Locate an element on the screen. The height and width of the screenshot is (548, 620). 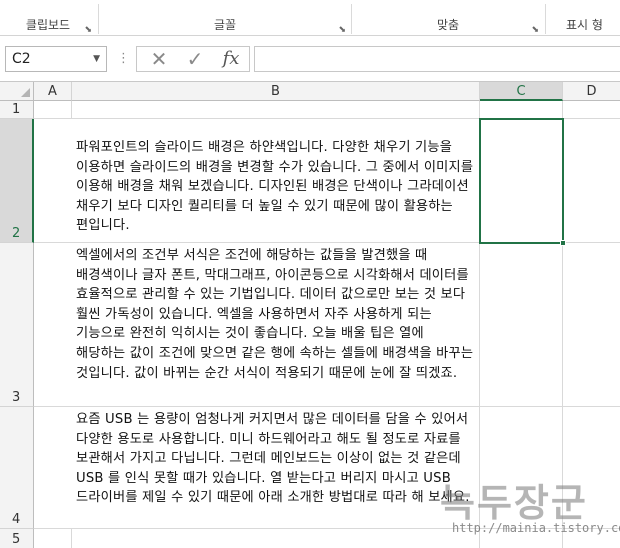
column-header-c: C is located at coordinates (521, 91).